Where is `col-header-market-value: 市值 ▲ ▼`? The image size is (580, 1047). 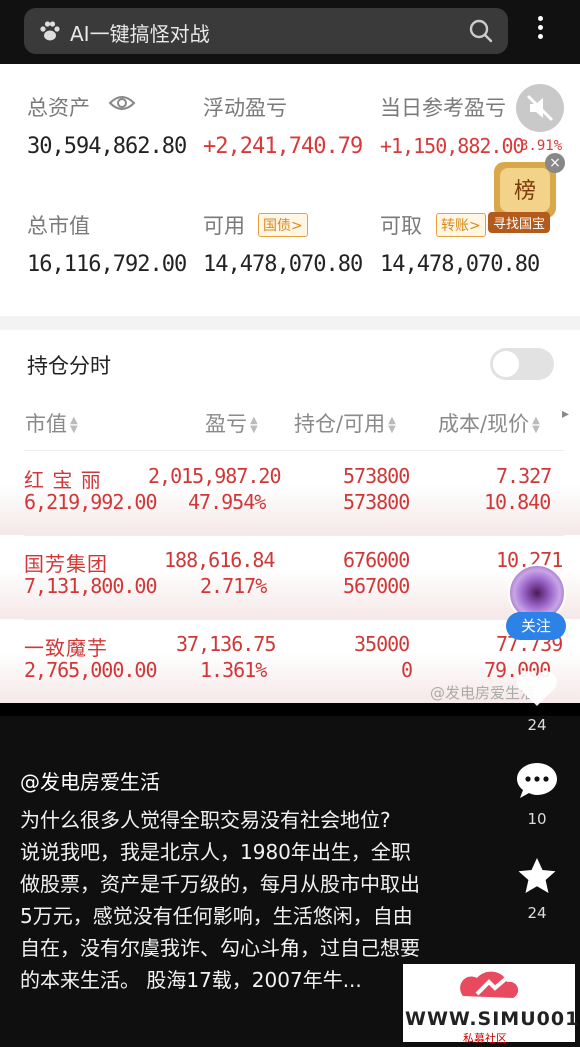
col-header-market-value: 市值 ▲ ▼ is located at coordinates (51, 423).